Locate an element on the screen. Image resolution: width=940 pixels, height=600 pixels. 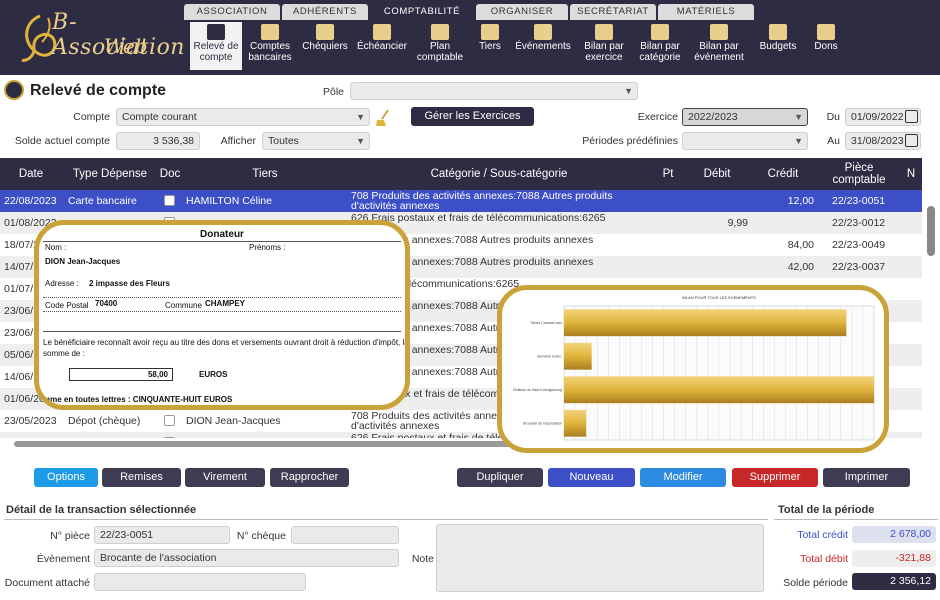
montant-value: 58,00 is located at coordinates (121, 374).